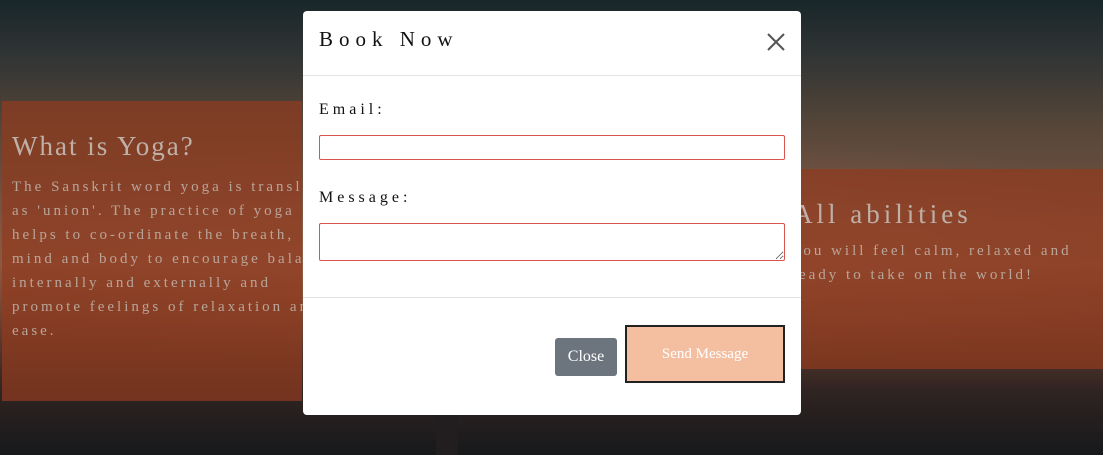 This screenshot has height=455, width=1103. What do you see at coordinates (389, 39) in the screenshot?
I see `modal-title: Book Now` at bounding box center [389, 39].